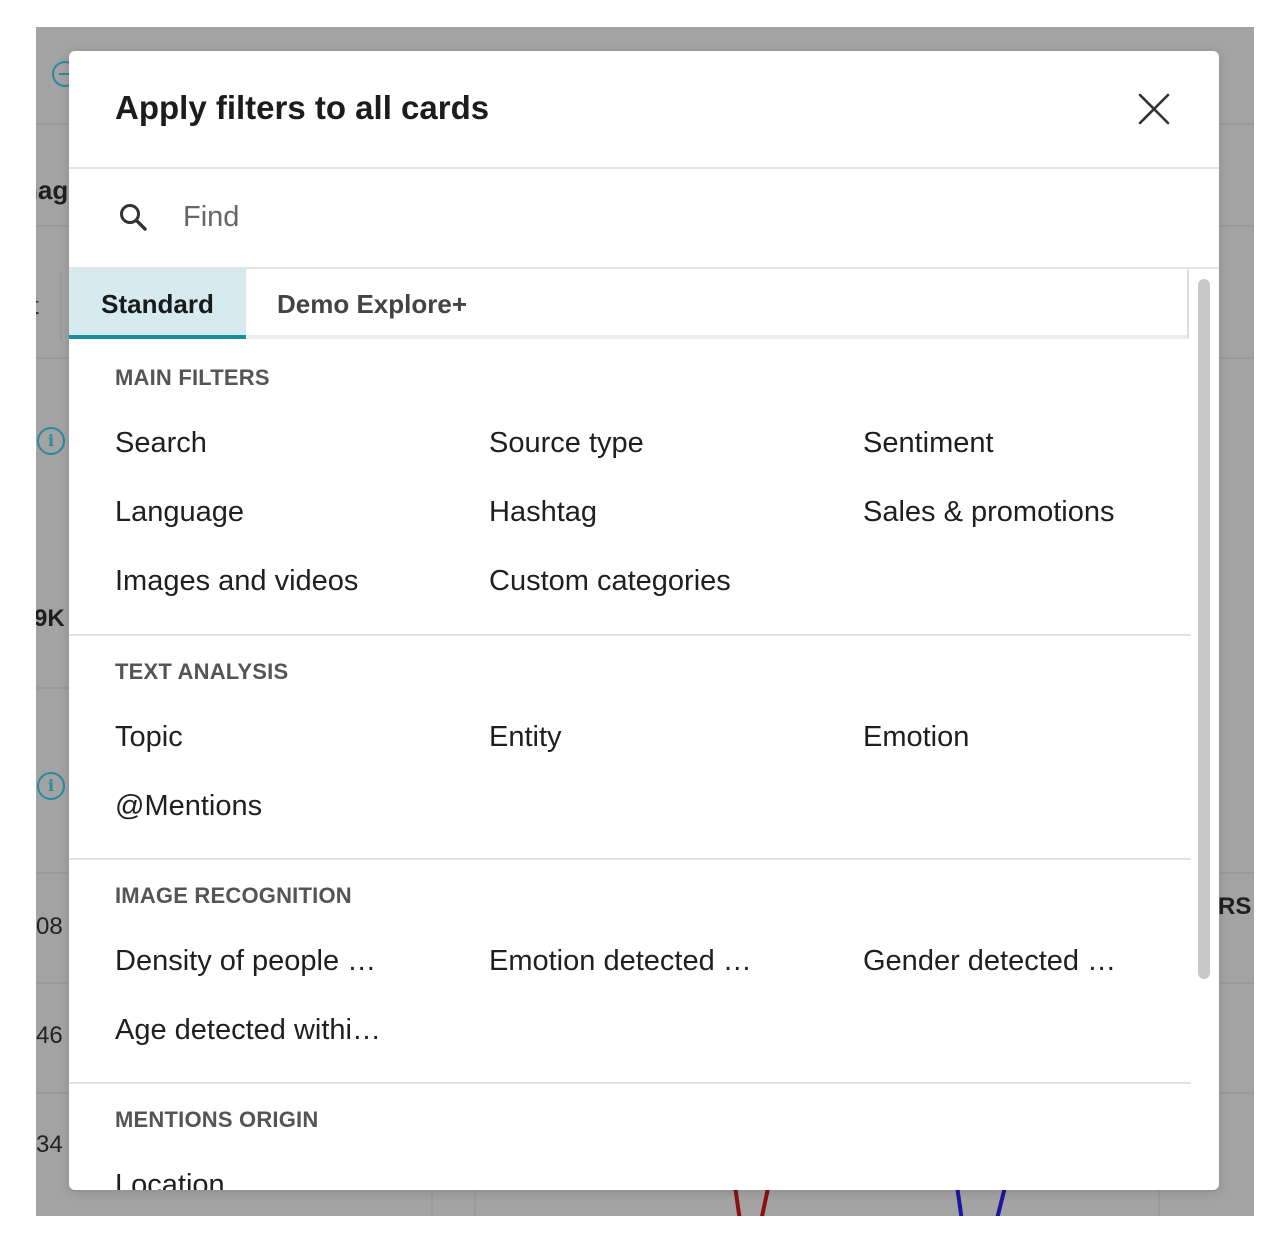  What do you see at coordinates (372, 304) in the screenshot?
I see `tab-demo-explore-plus: Demo Explore+` at bounding box center [372, 304].